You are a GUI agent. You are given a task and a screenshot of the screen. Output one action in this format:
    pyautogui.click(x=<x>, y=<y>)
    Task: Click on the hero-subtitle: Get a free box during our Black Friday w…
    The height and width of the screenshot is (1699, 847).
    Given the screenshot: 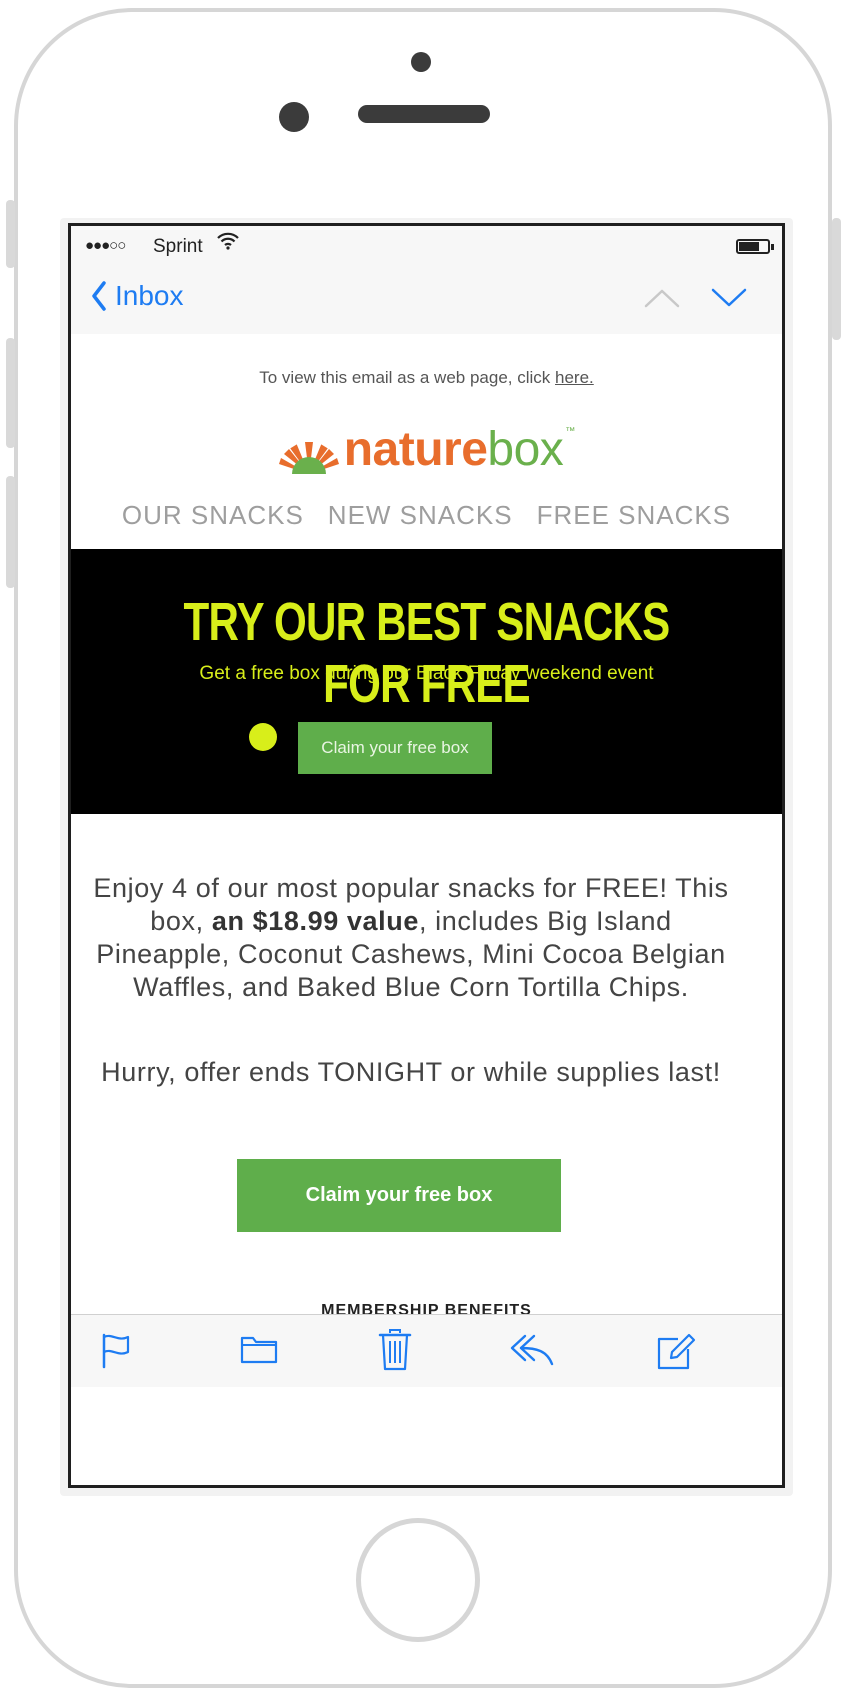 What is the action you would take?
    pyautogui.click(x=426, y=673)
    